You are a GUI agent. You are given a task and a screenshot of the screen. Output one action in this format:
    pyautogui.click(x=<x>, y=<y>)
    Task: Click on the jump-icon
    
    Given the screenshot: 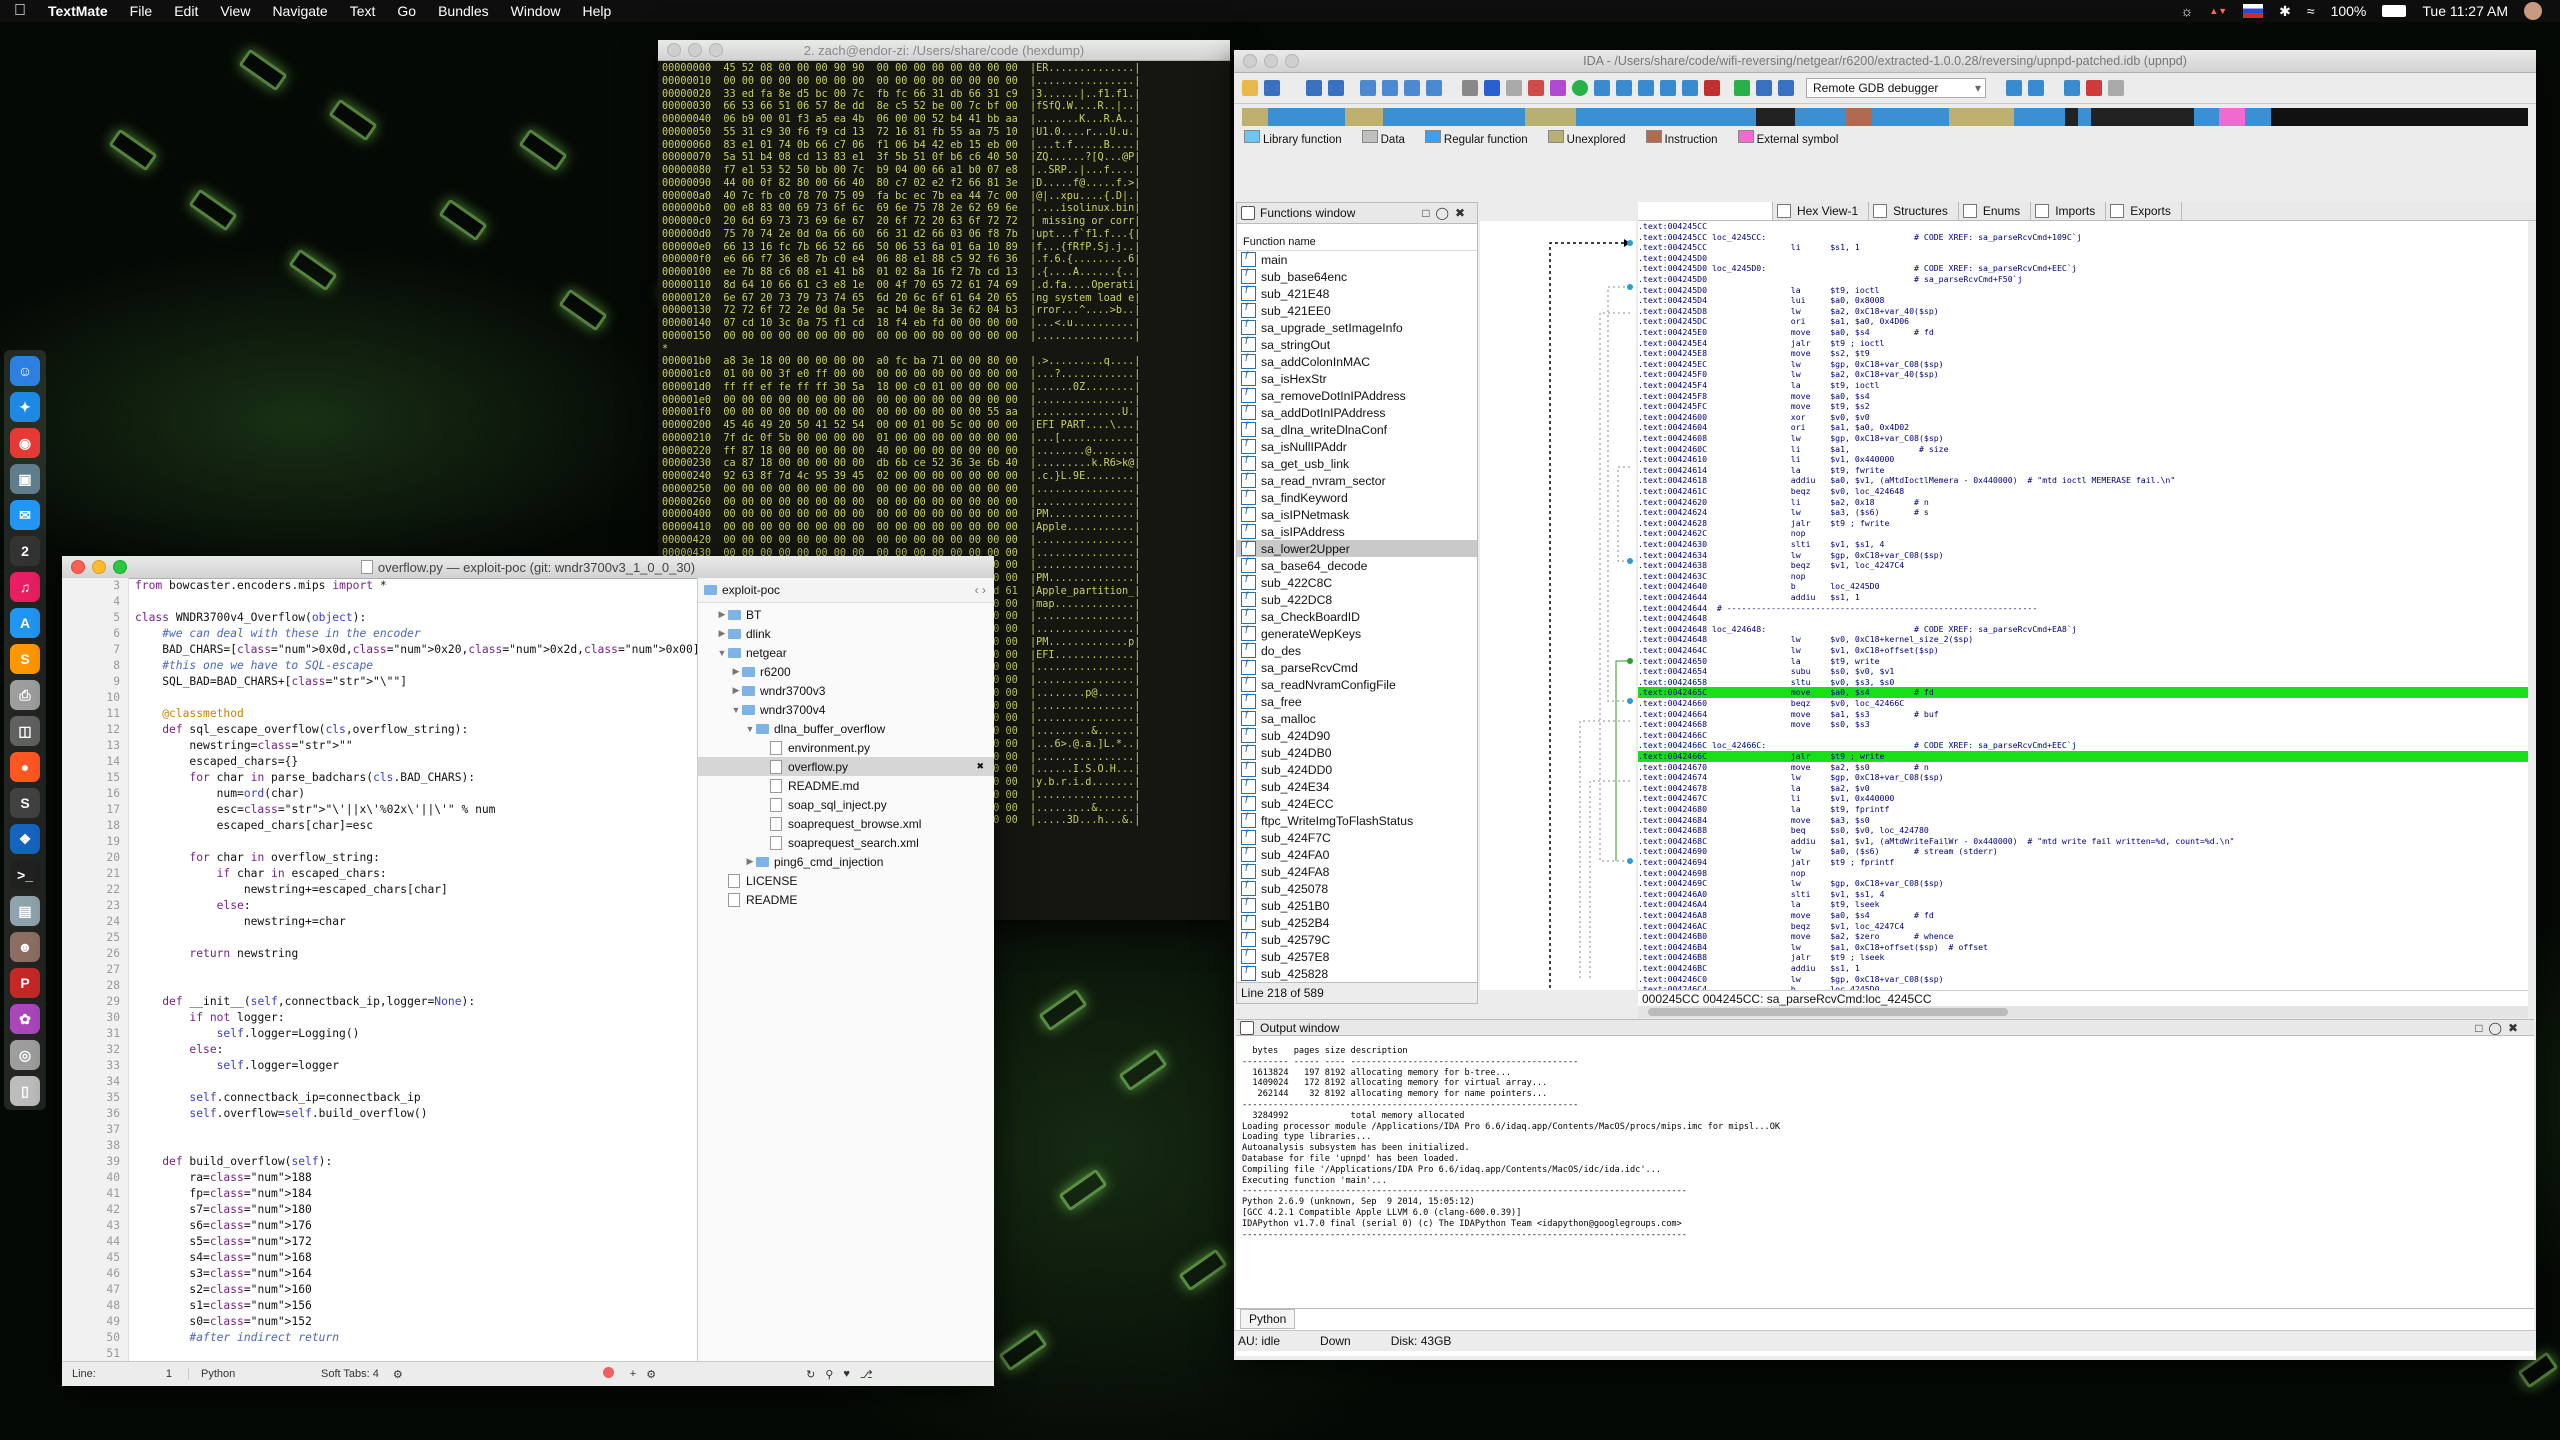 What is the action you would take?
    pyautogui.click(x=1368, y=88)
    